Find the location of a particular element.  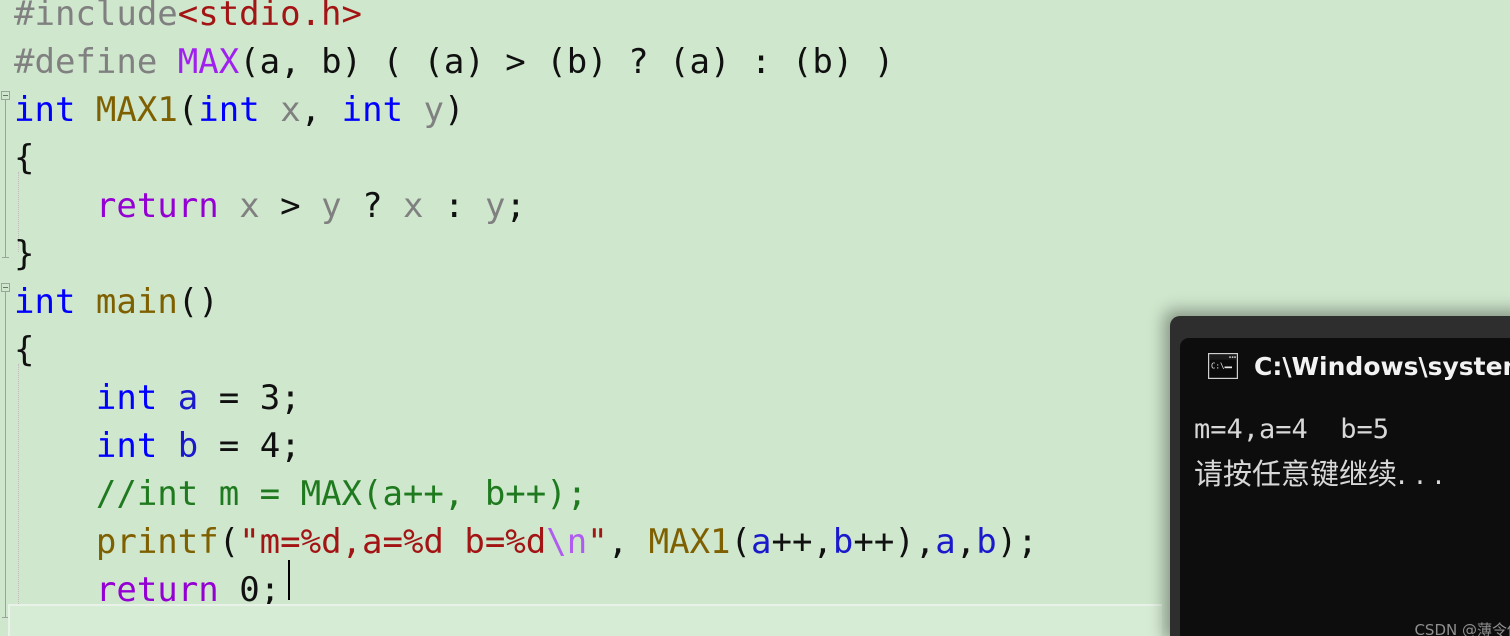

line-max1-close-brace: } is located at coordinates (755, 254).